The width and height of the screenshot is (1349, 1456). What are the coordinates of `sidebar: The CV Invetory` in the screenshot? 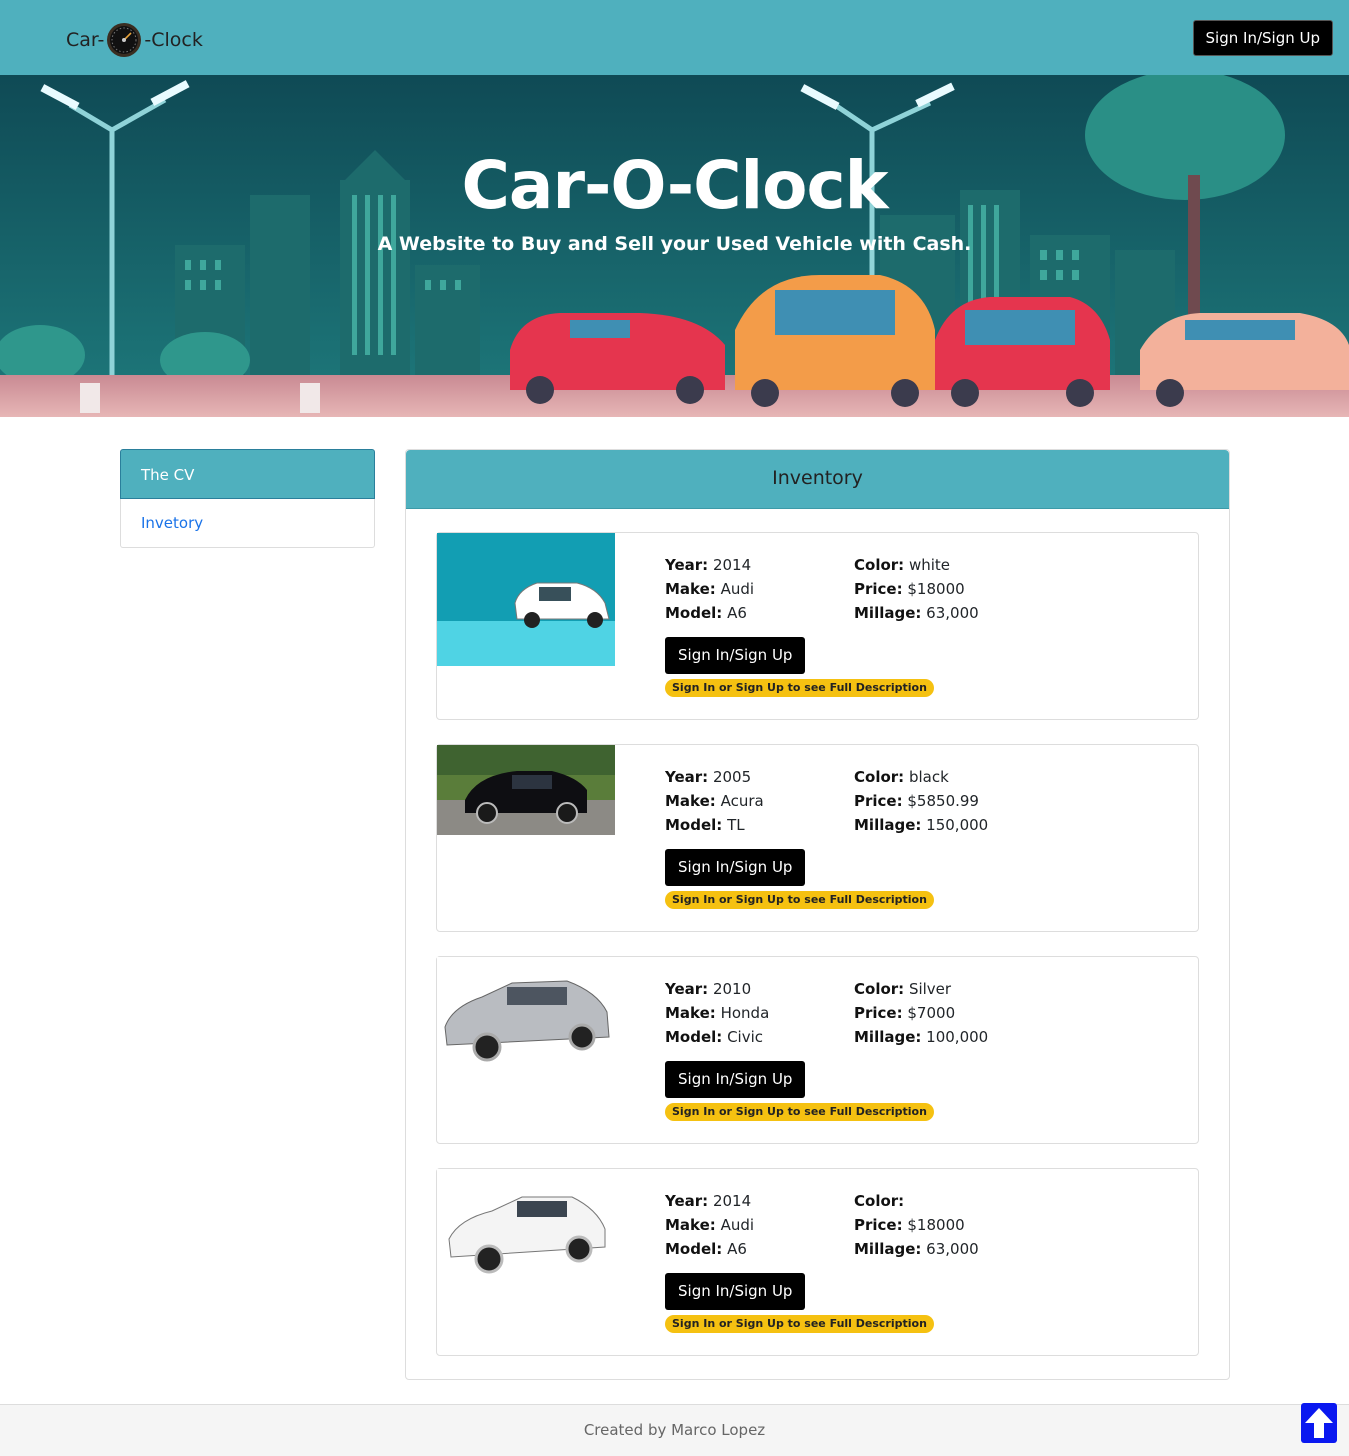 It's located at (247, 498).